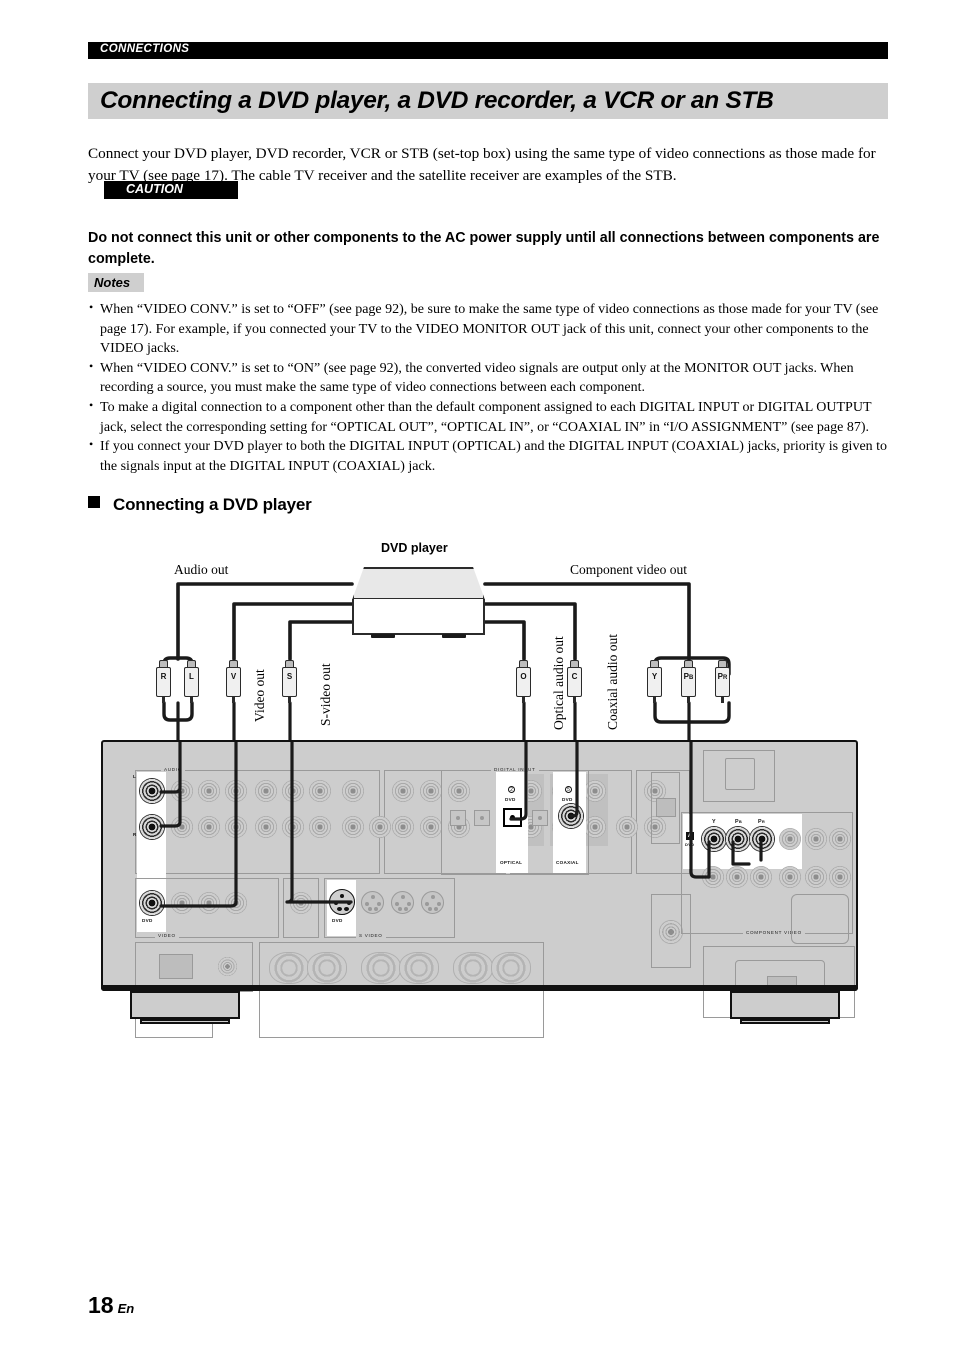 This screenshot has height=1348, width=954. What do you see at coordinates (383, 636) in the screenshot?
I see `dvd-player-foot-left` at bounding box center [383, 636].